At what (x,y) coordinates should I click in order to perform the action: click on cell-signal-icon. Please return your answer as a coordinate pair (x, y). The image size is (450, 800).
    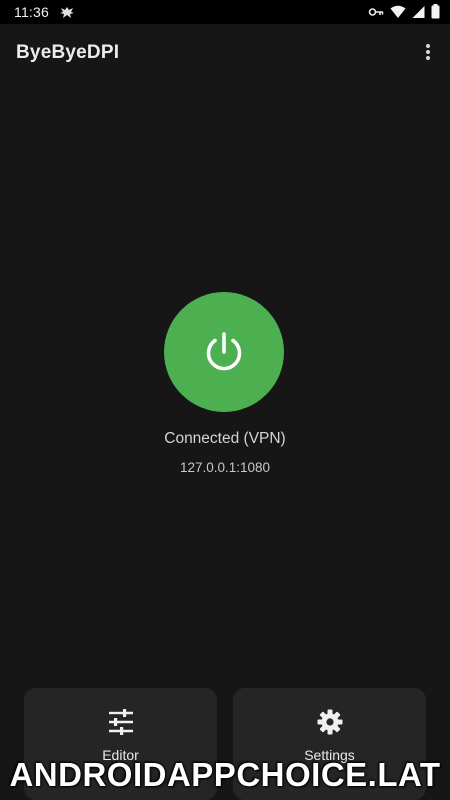
    Looking at the image, I should click on (418, 11).